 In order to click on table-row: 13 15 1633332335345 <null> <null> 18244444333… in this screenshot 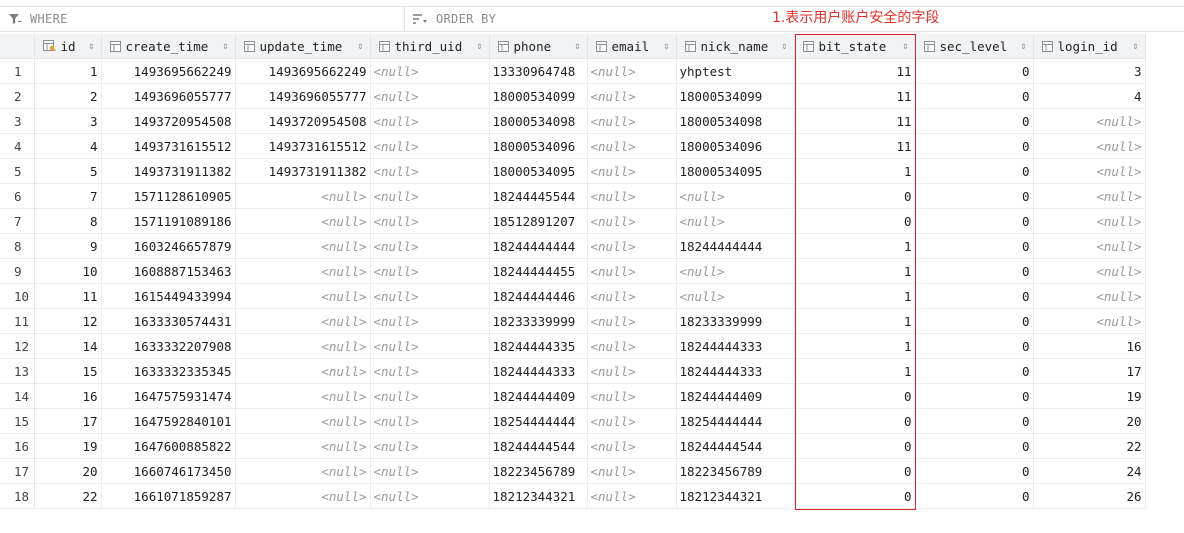, I will do `click(573, 371)`.